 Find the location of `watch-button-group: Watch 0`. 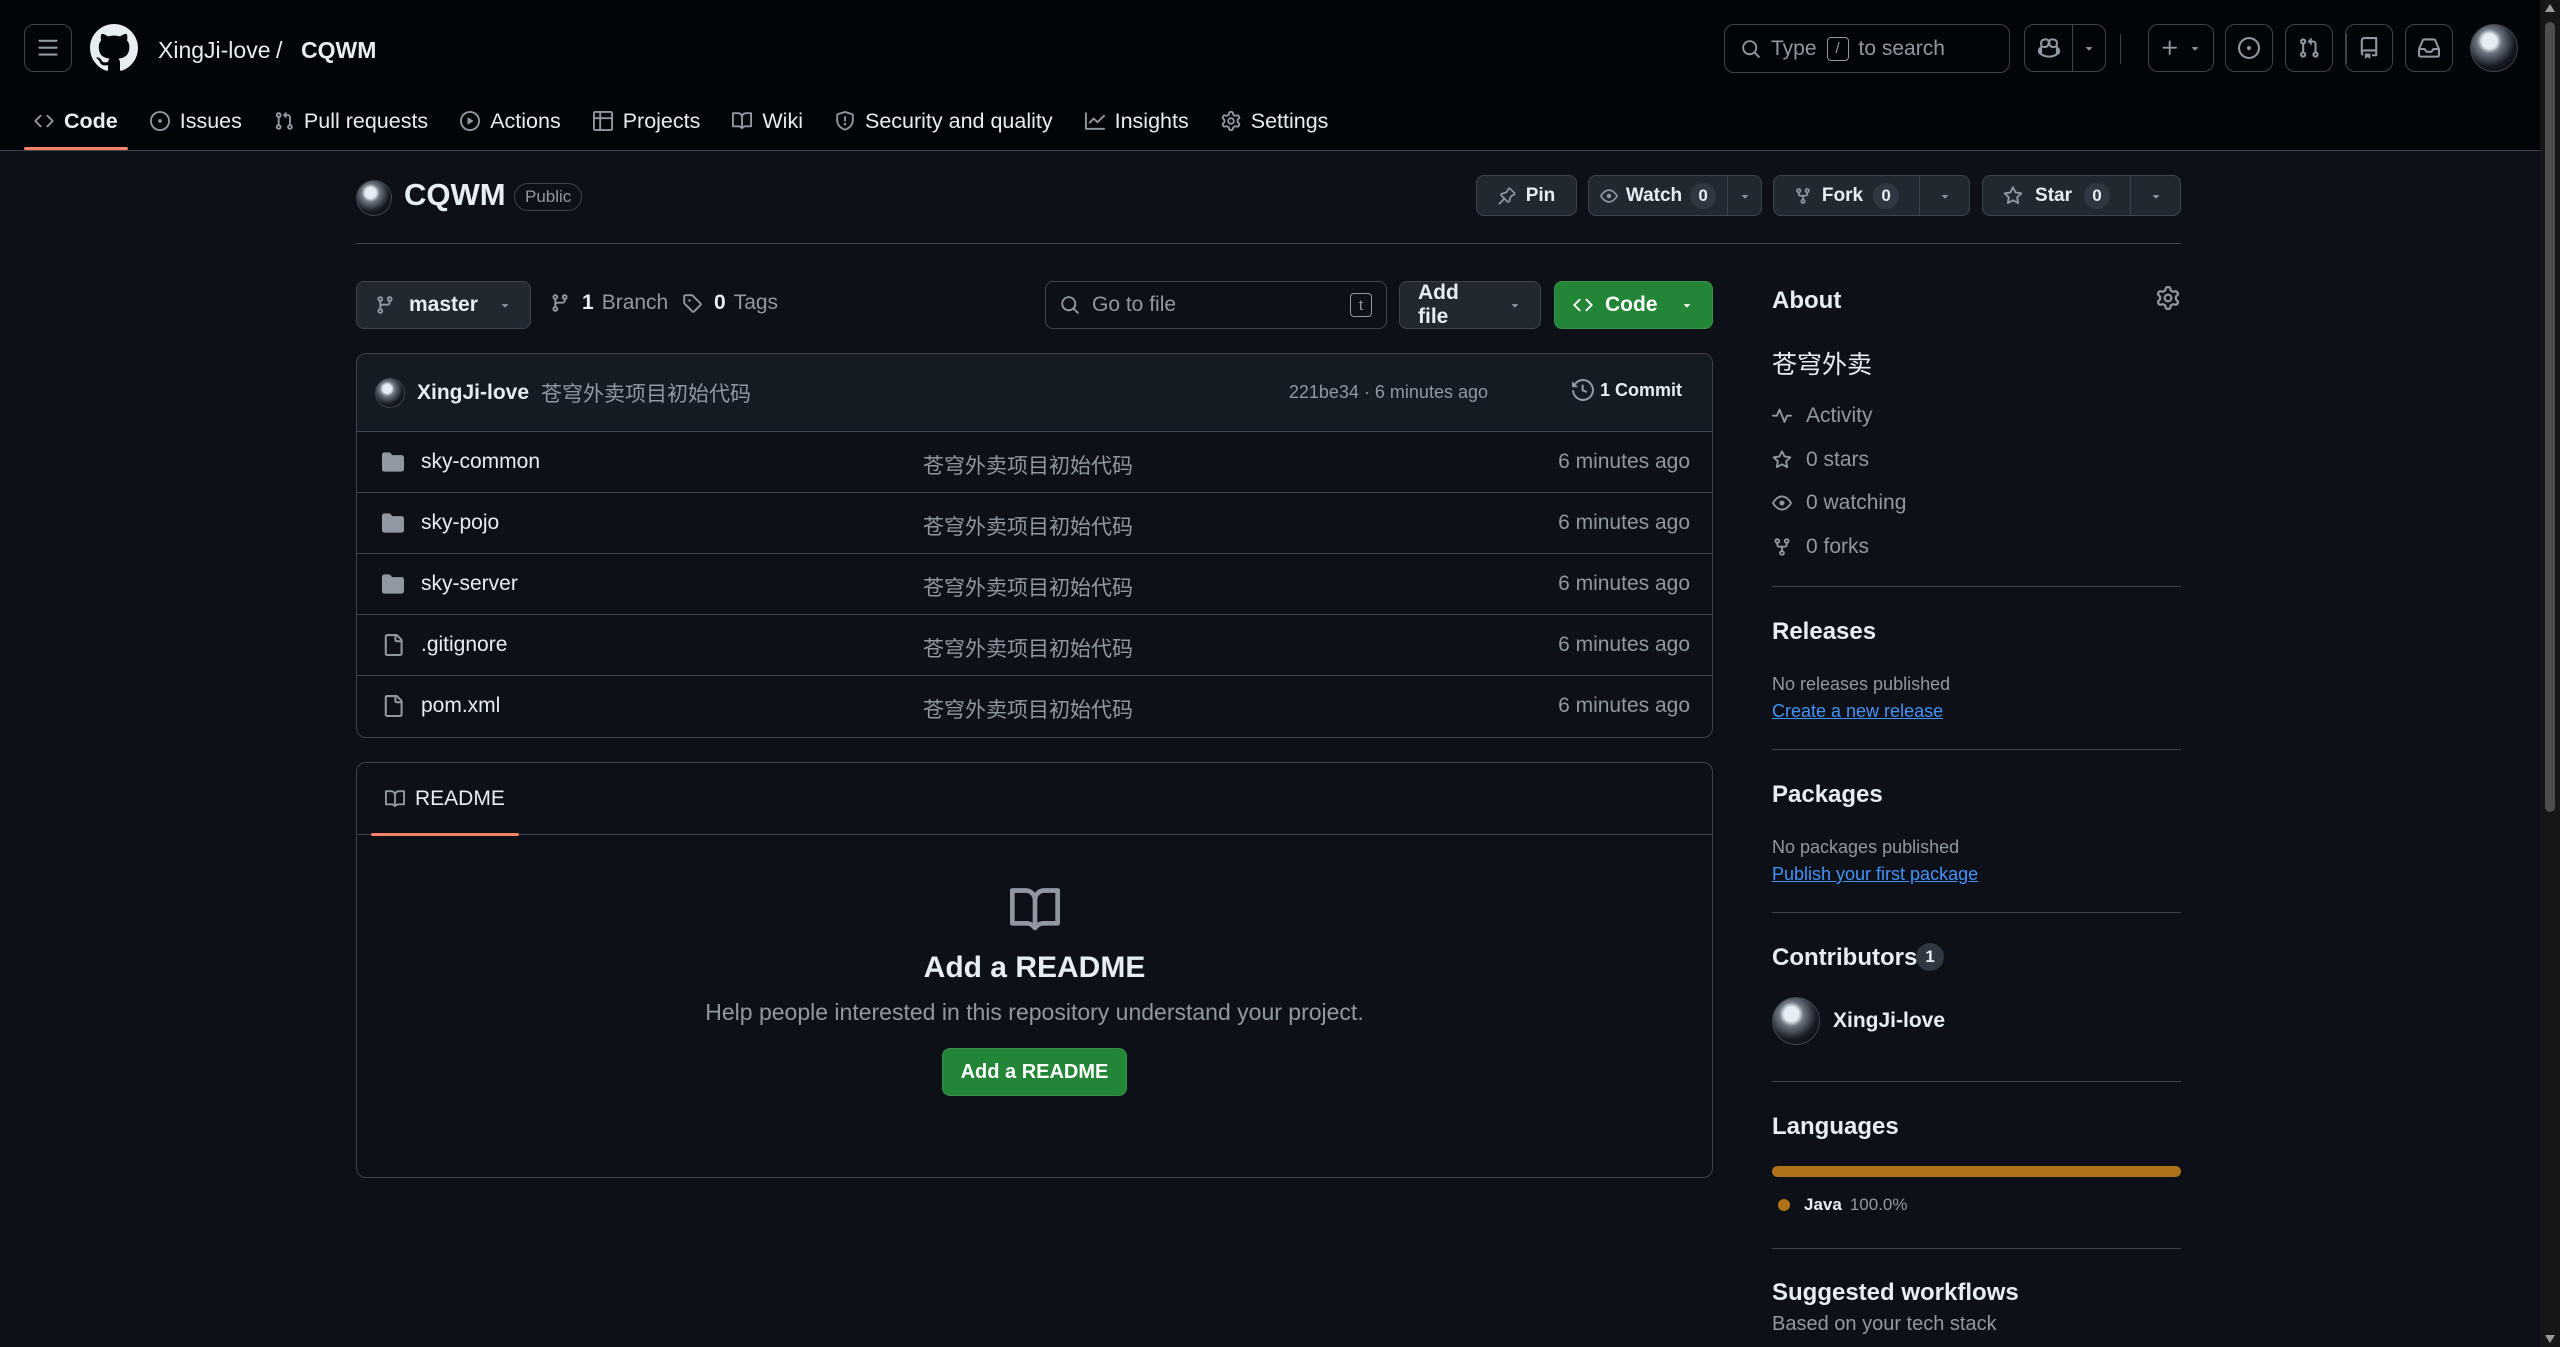

watch-button-group: Watch 0 is located at coordinates (1675, 195).